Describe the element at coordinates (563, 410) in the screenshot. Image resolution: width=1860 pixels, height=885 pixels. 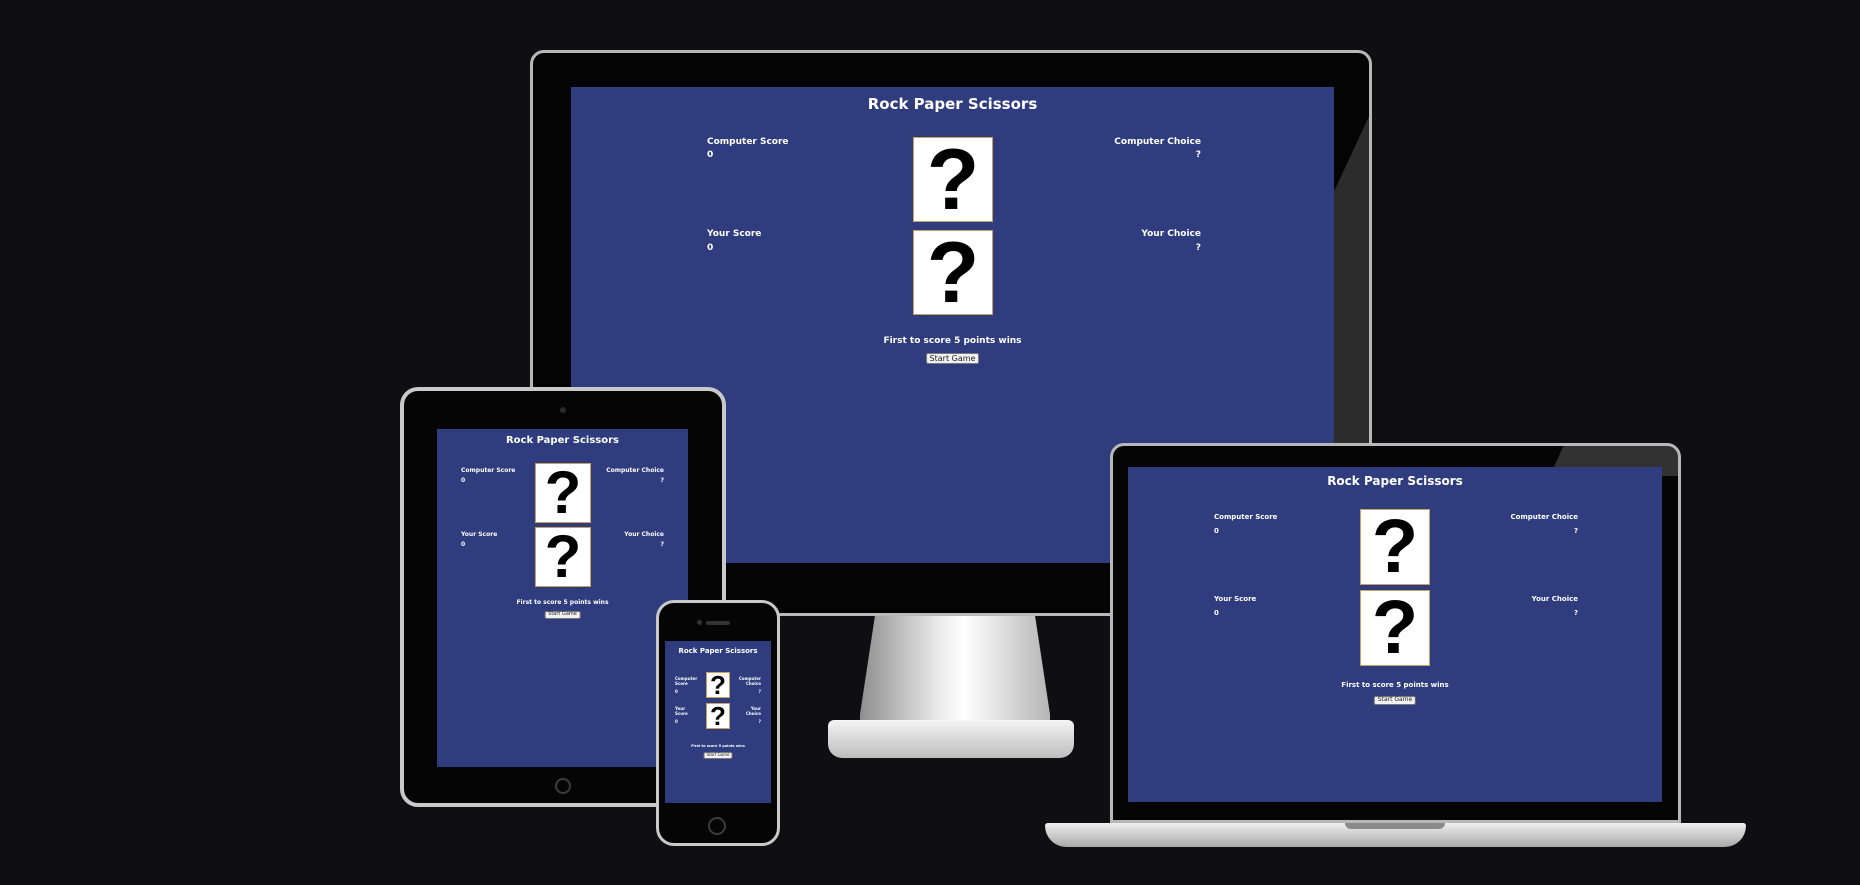
I see `tablet-camera-icon` at that location.